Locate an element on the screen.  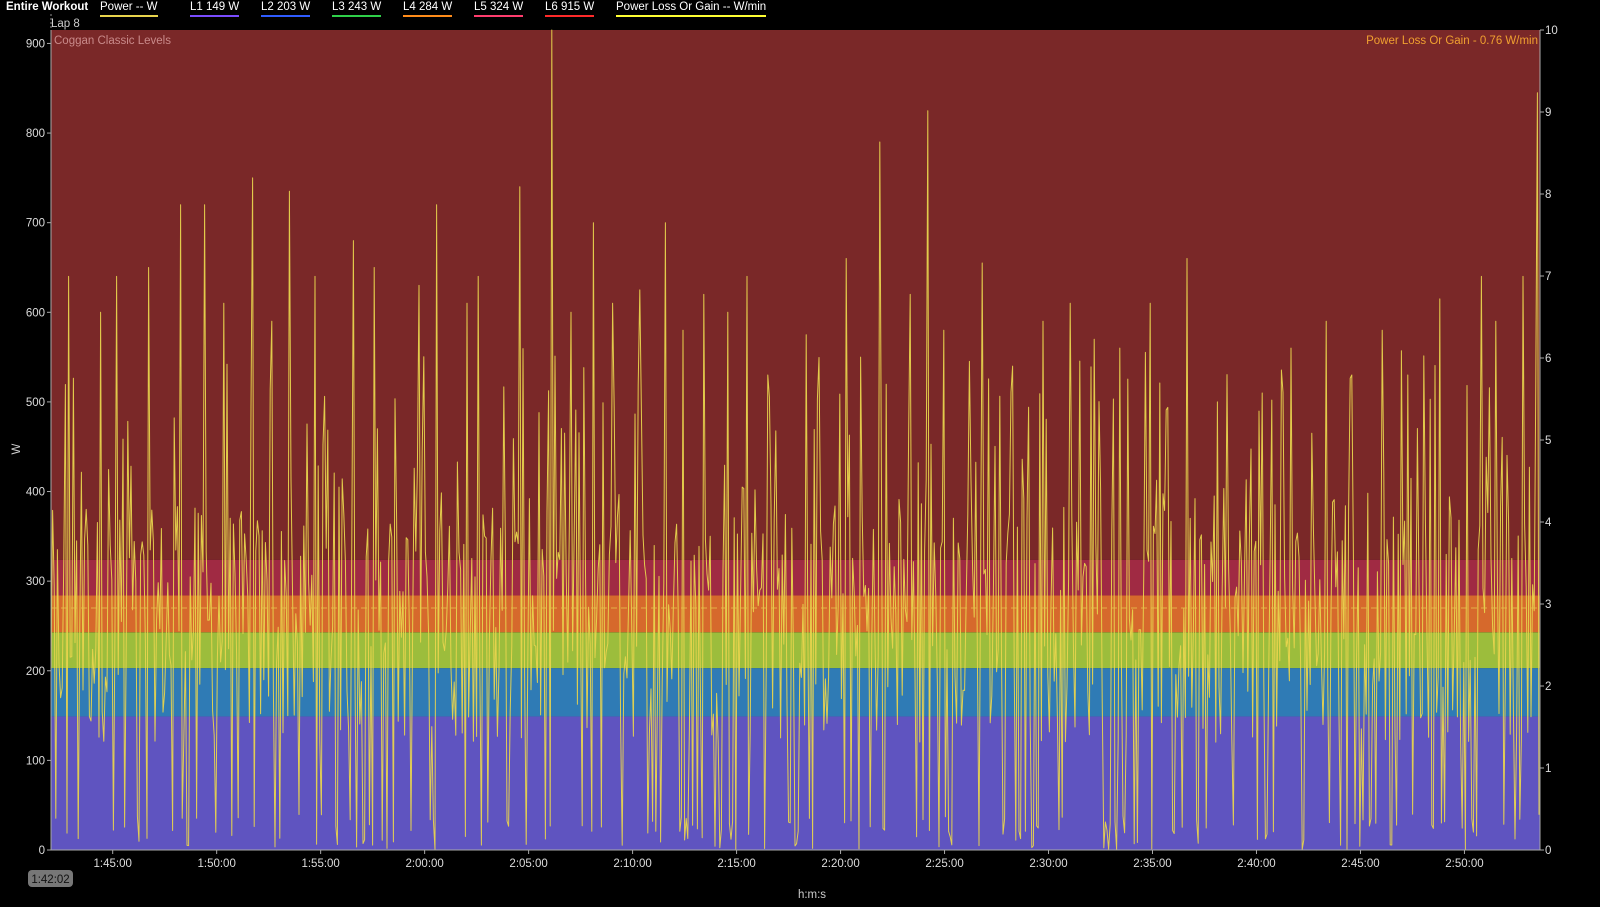
y-tick-label: 900 is located at coordinates (35, 44).